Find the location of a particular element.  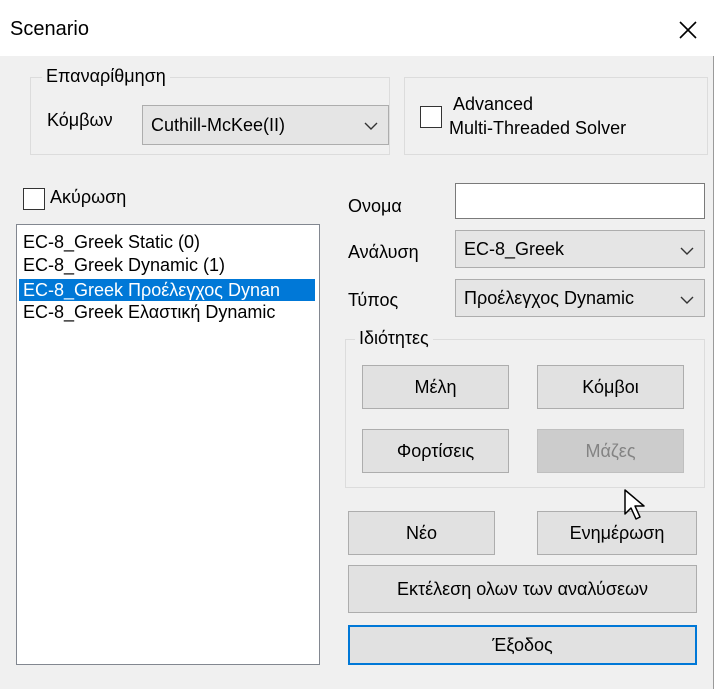

close-icon is located at coordinates (688, 30).